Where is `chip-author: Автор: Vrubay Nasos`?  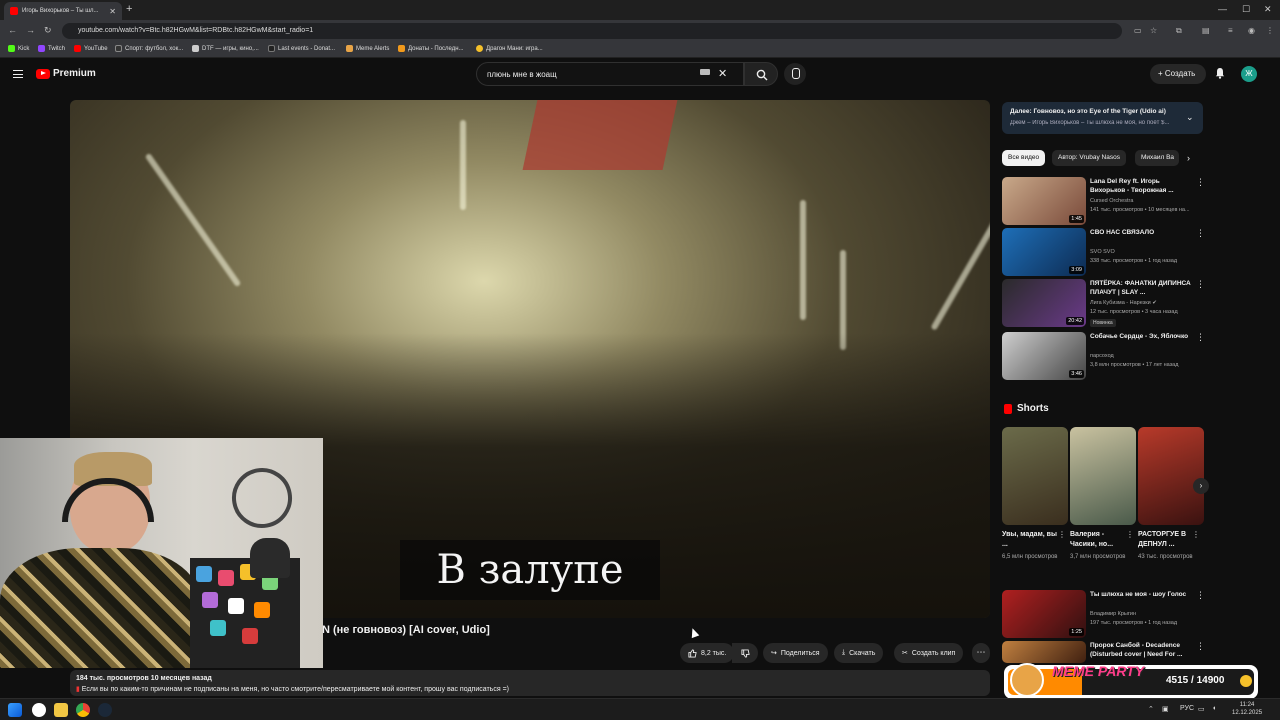 chip-author: Автор: Vrubay Nasos is located at coordinates (1089, 158).